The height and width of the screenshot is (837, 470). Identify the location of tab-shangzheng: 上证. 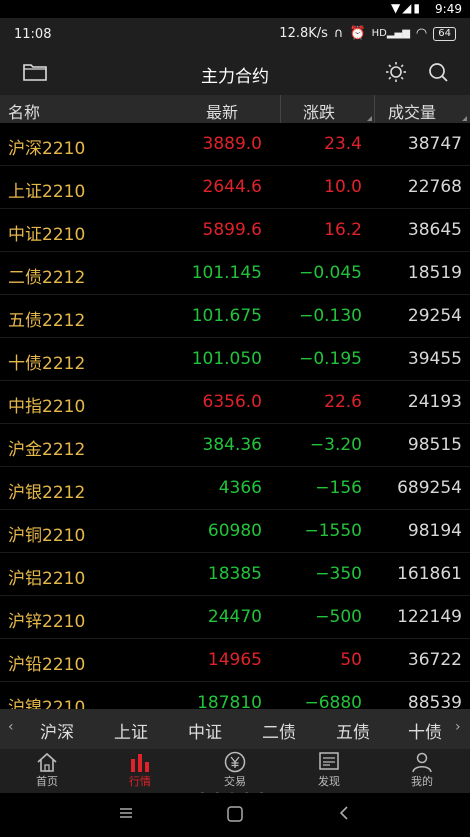
(131, 730).